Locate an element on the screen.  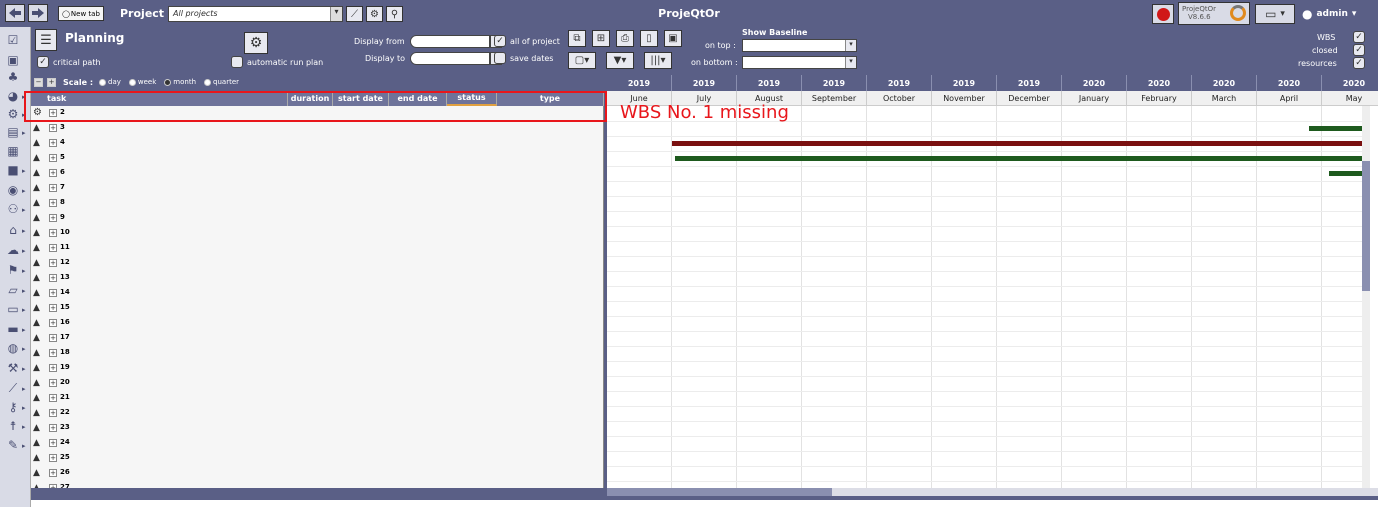
display-menu-button: ▭ ▾ is located at coordinates (1275, 14).